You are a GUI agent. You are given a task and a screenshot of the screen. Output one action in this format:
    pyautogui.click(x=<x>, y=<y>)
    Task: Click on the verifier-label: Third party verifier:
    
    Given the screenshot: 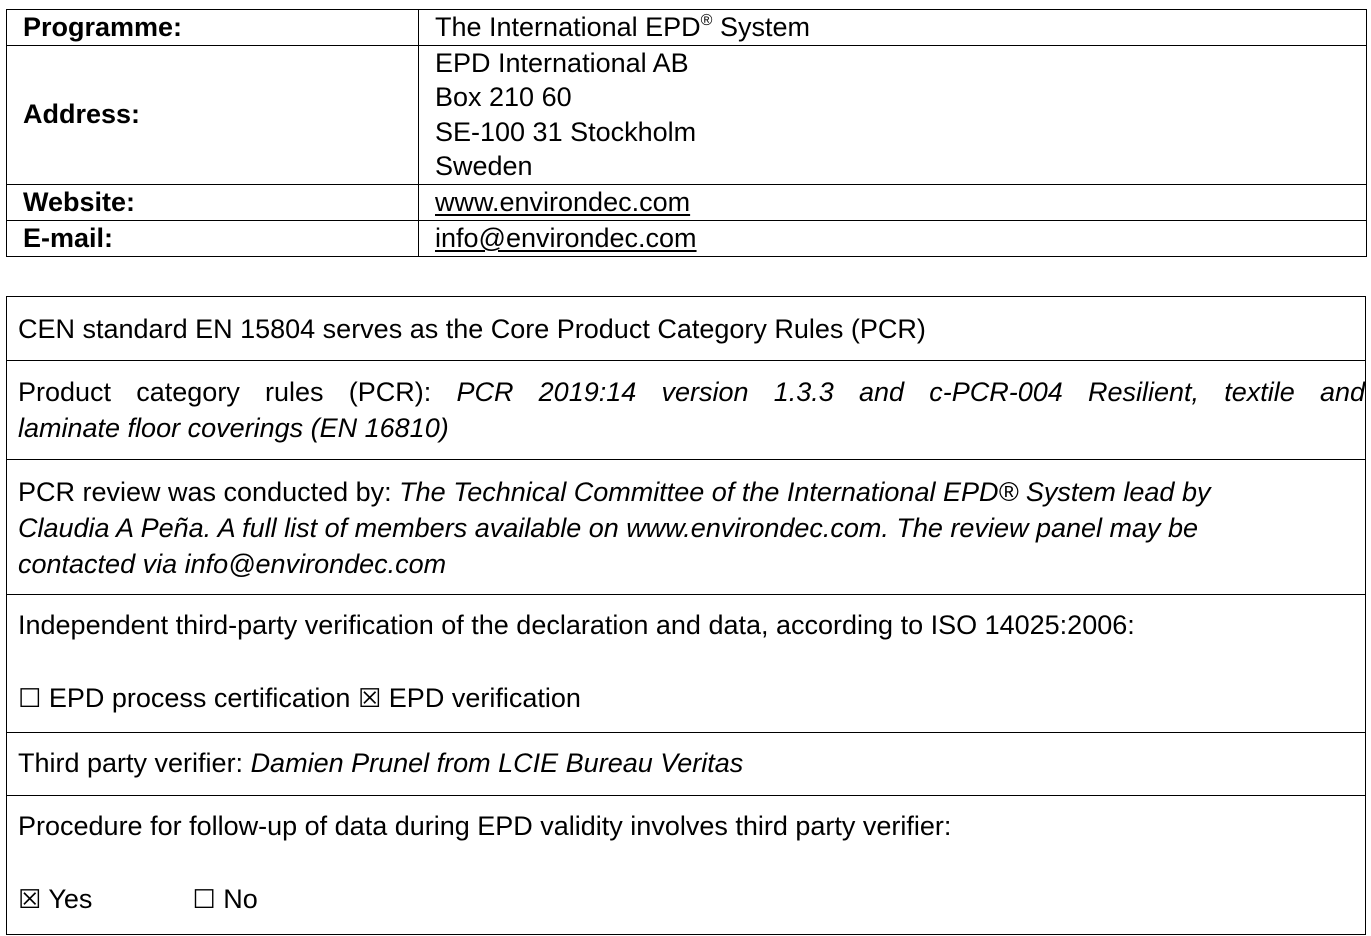 What is the action you would take?
    pyautogui.click(x=134, y=763)
    